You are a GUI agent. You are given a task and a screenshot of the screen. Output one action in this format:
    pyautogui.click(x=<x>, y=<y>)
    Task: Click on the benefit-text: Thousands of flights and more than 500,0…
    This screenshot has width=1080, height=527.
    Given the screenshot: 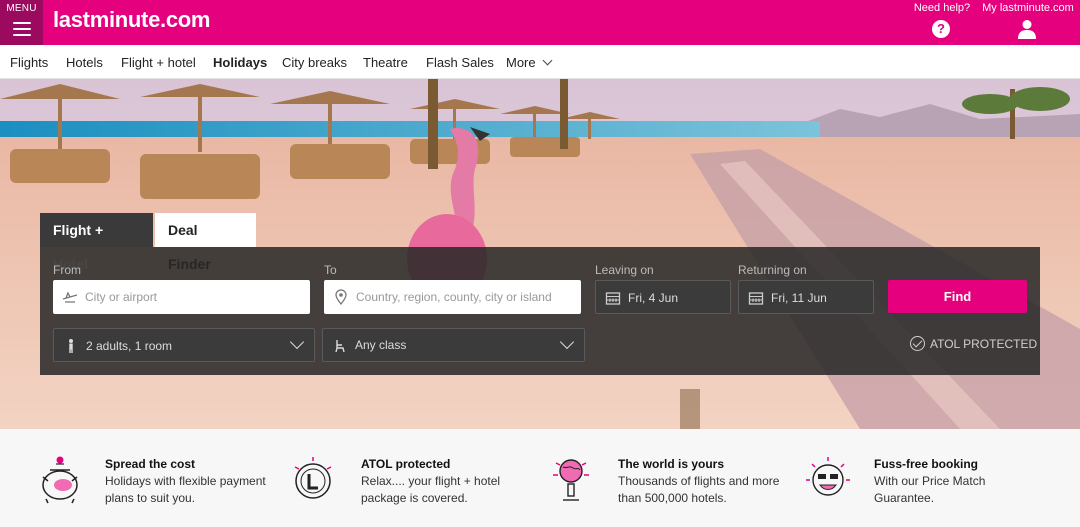 What is the action you would take?
    pyautogui.click(x=699, y=489)
    